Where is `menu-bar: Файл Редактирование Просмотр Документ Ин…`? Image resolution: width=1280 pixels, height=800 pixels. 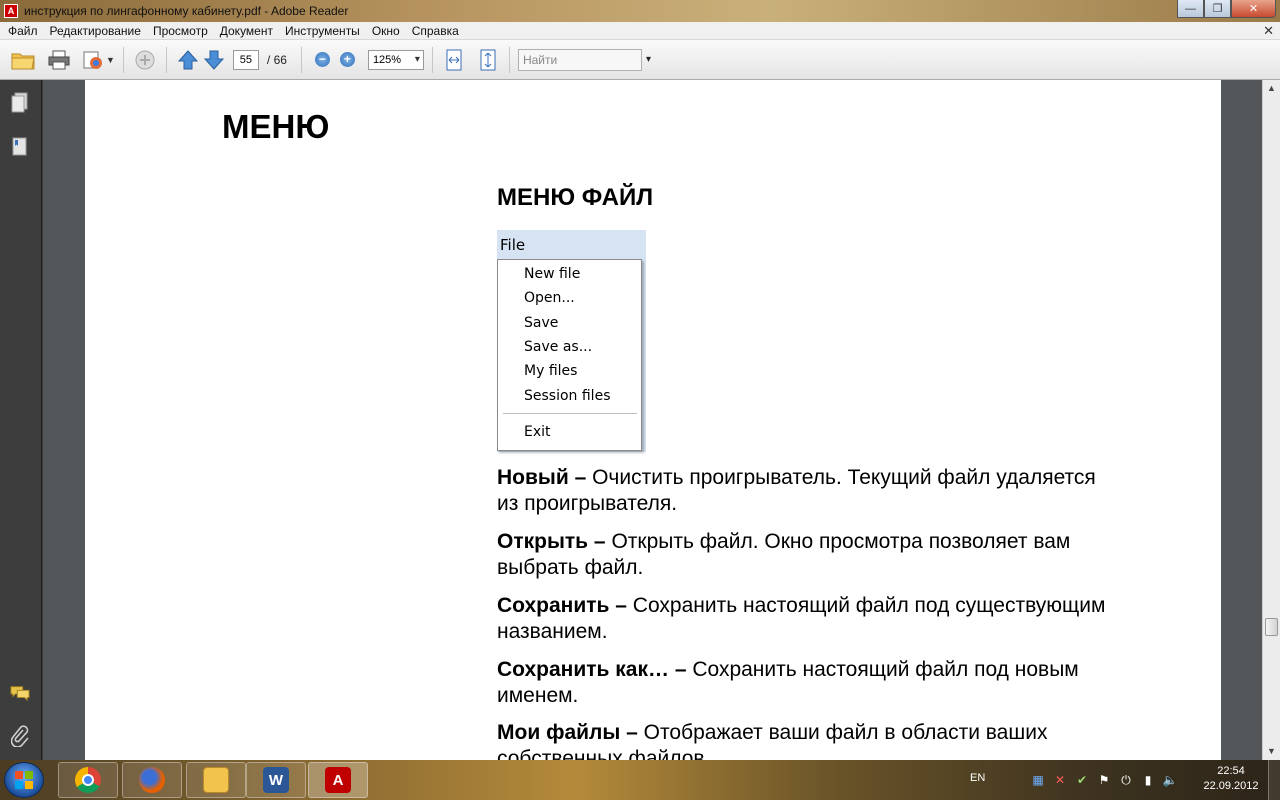 menu-bar: Файл Редактирование Просмотр Документ Ин… is located at coordinates (640, 31).